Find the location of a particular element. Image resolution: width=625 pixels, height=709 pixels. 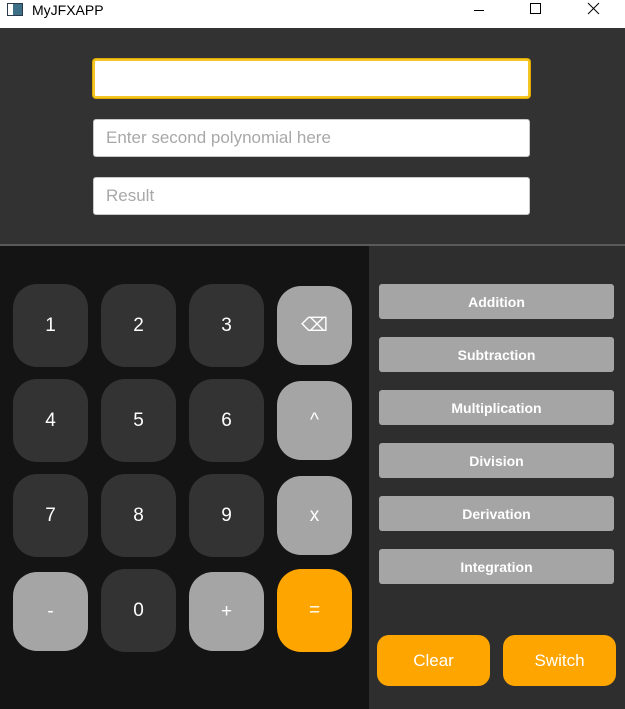

close-icon is located at coordinates (593, 8).